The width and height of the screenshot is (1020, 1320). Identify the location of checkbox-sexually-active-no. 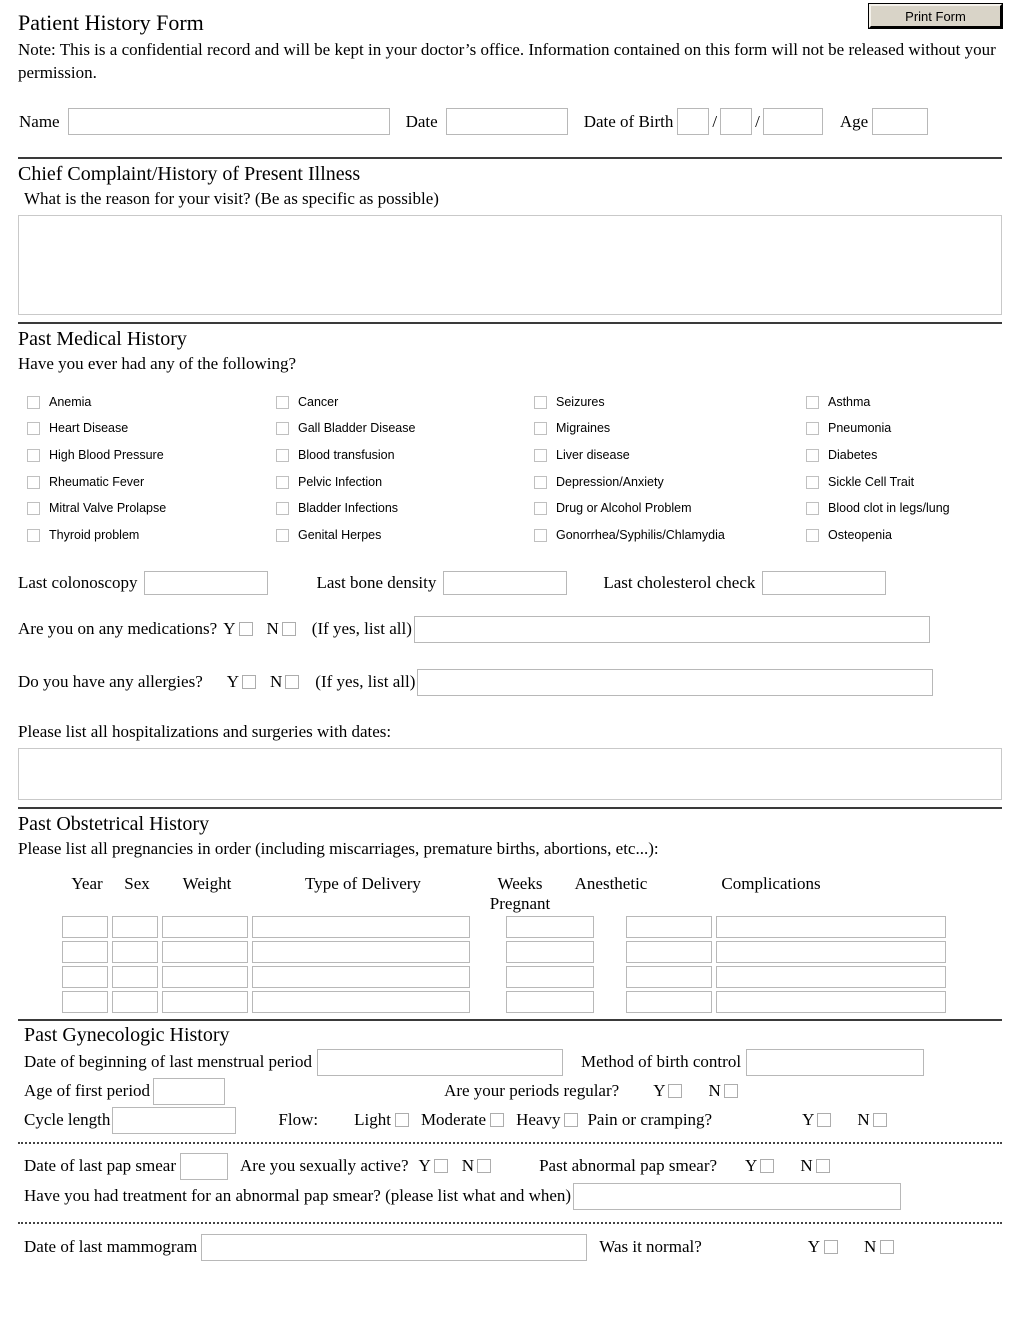
(484, 1166).